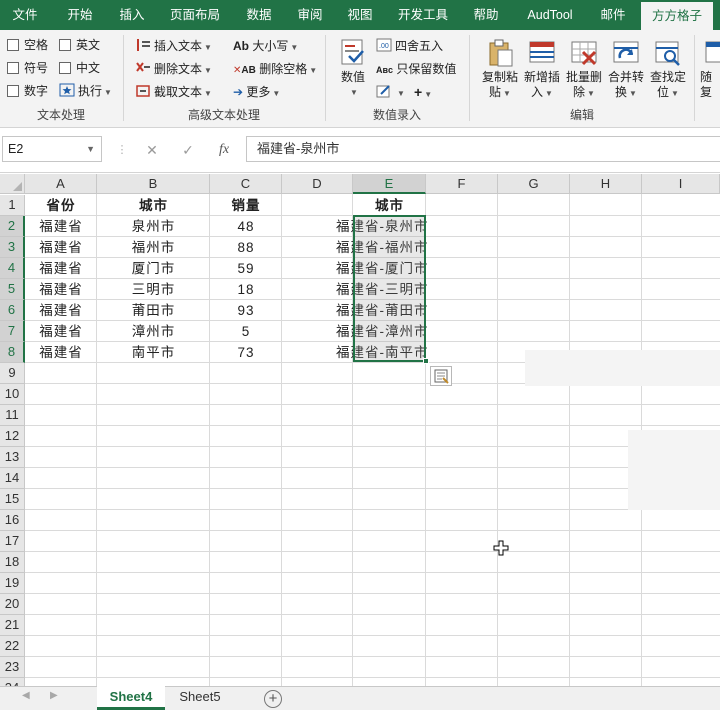  I want to click on cell-a1: 省份, so click(61, 205).